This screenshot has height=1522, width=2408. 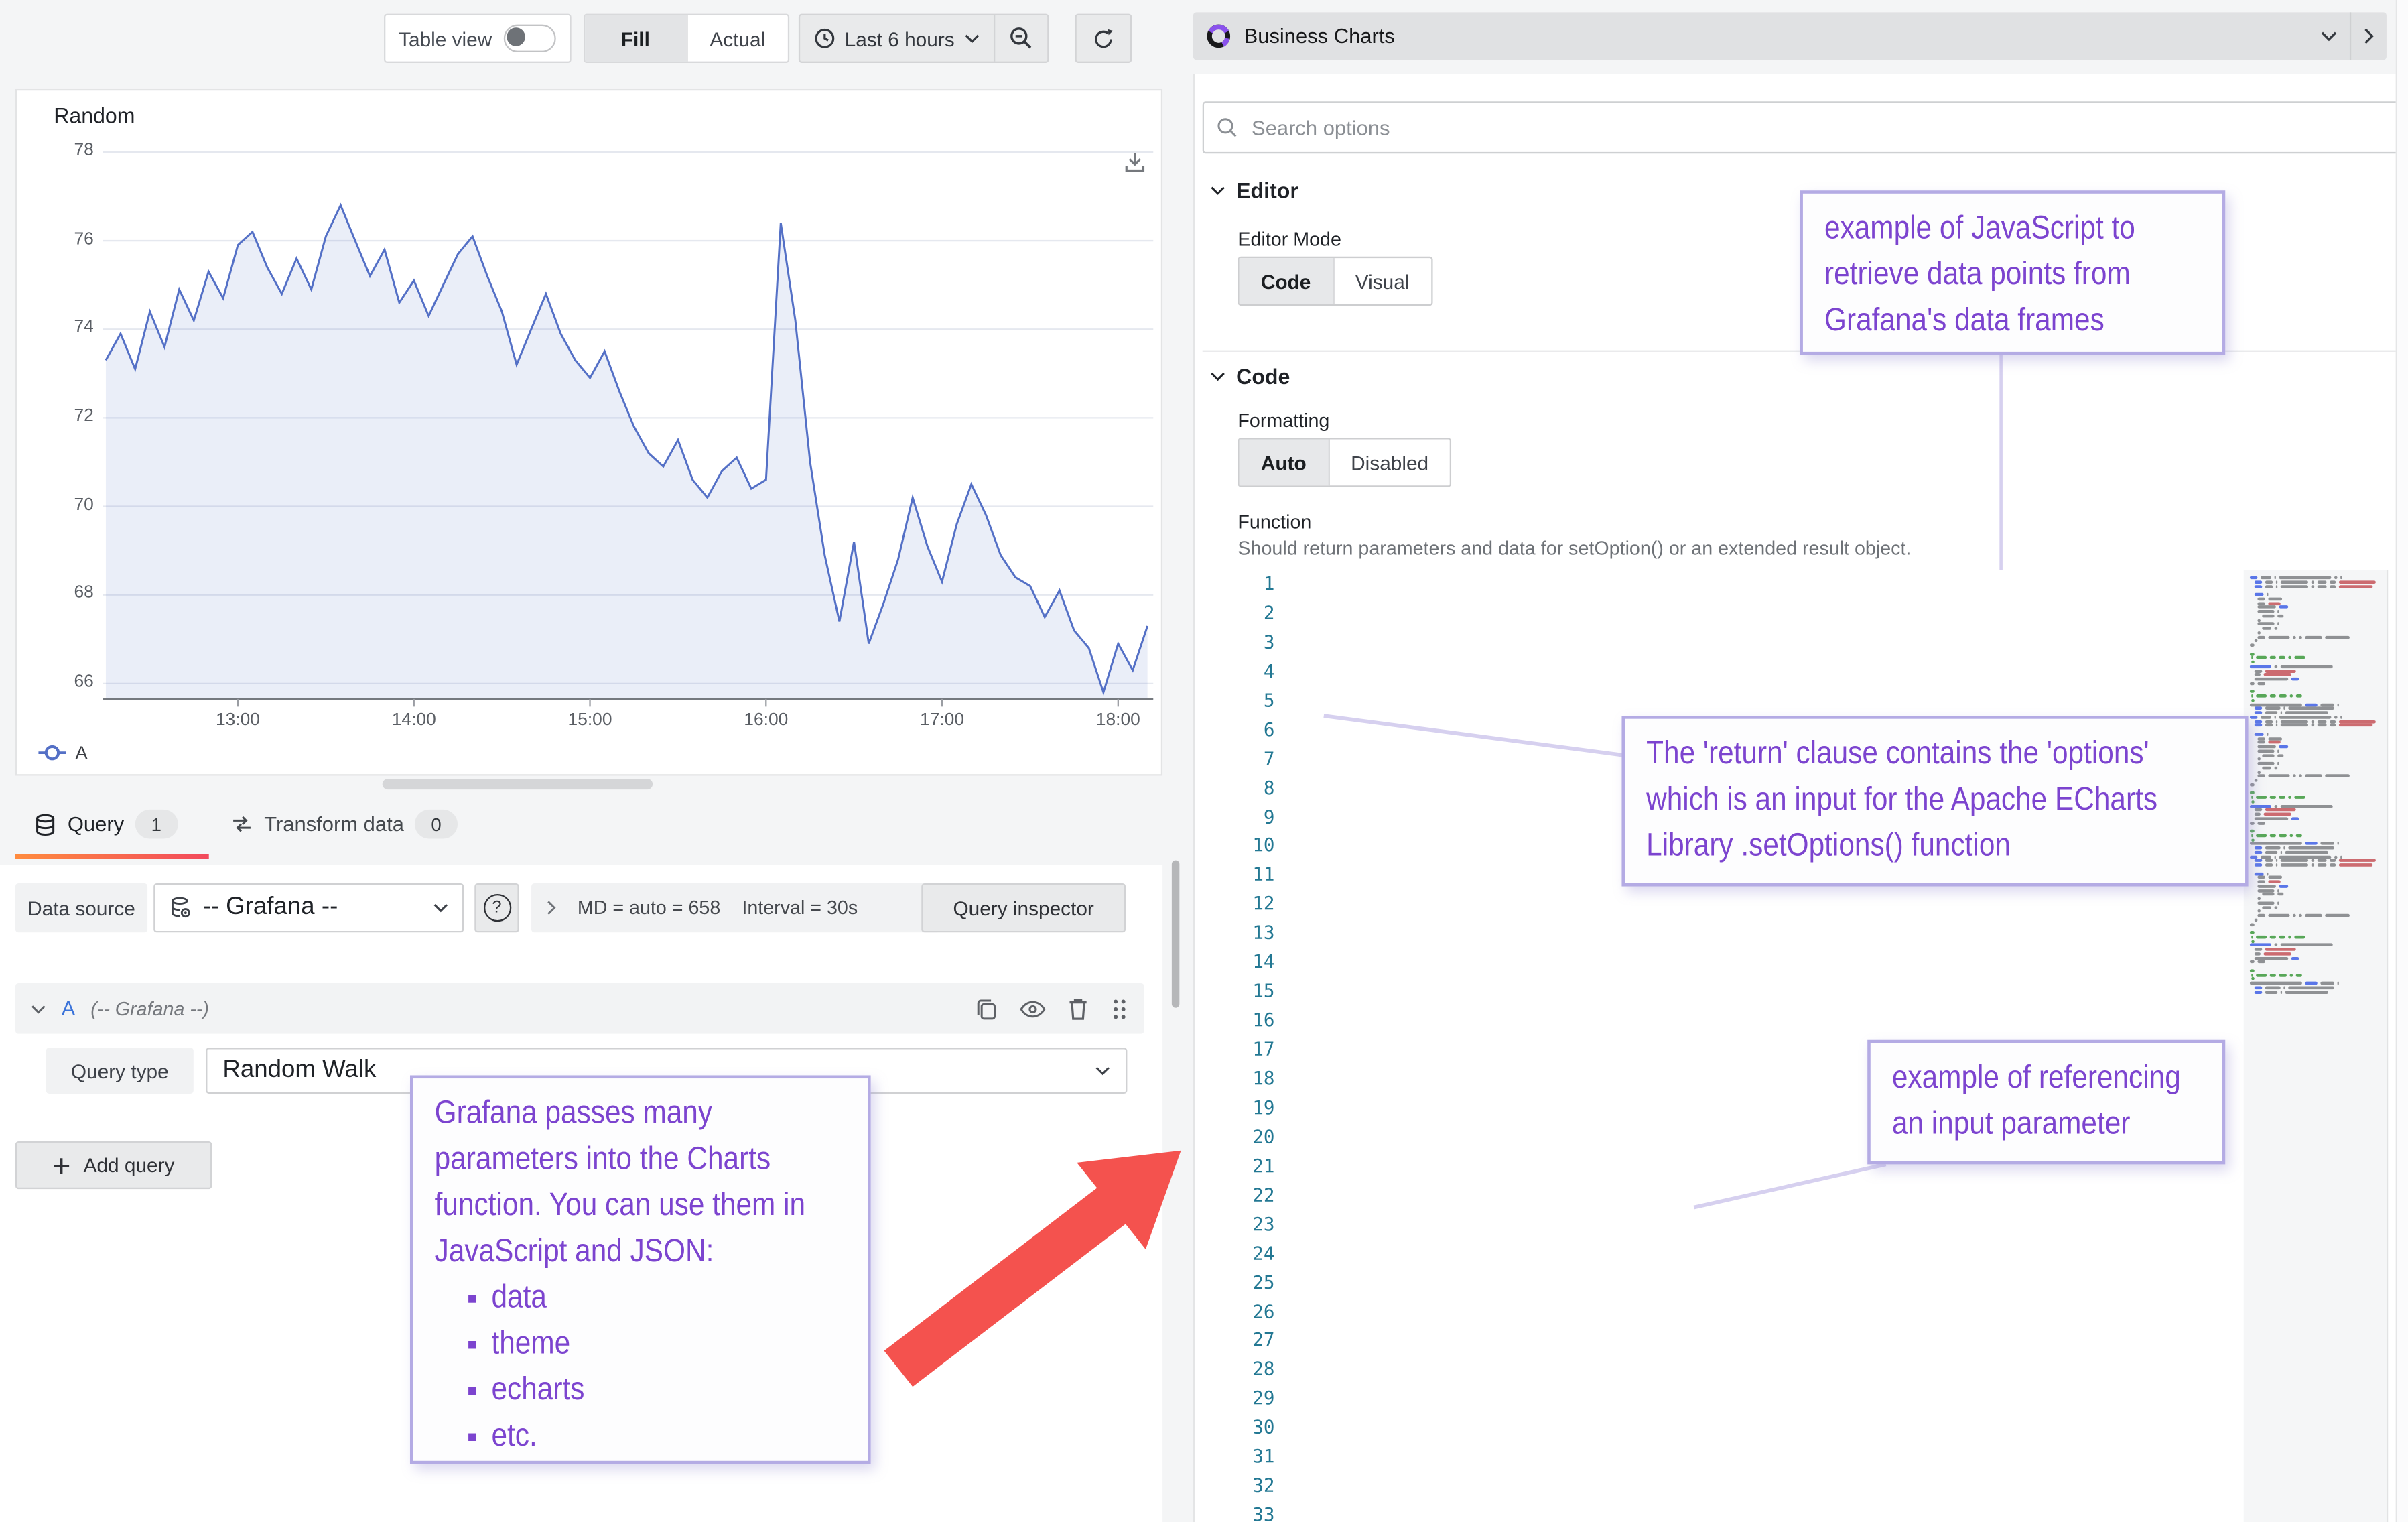 I want to click on section-code: Code, so click(x=1250, y=377).